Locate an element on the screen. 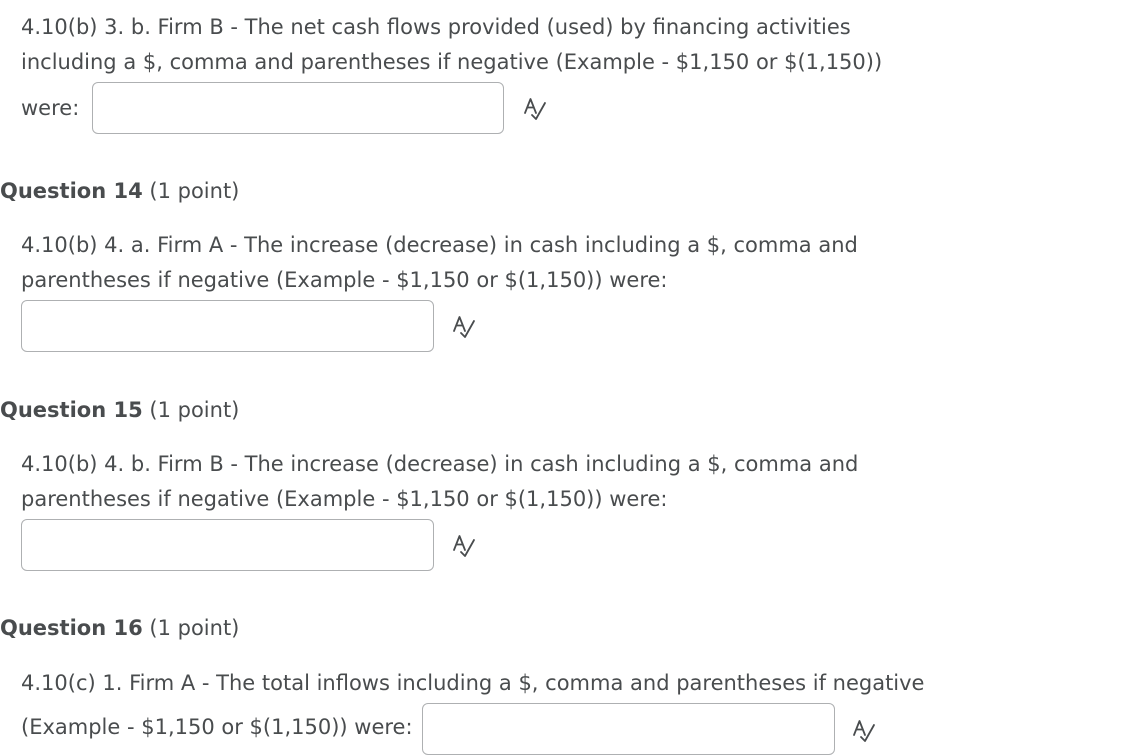 This screenshot has width=1143, height=756. question-14-points: (1 point) is located at coordinates (194, 191).